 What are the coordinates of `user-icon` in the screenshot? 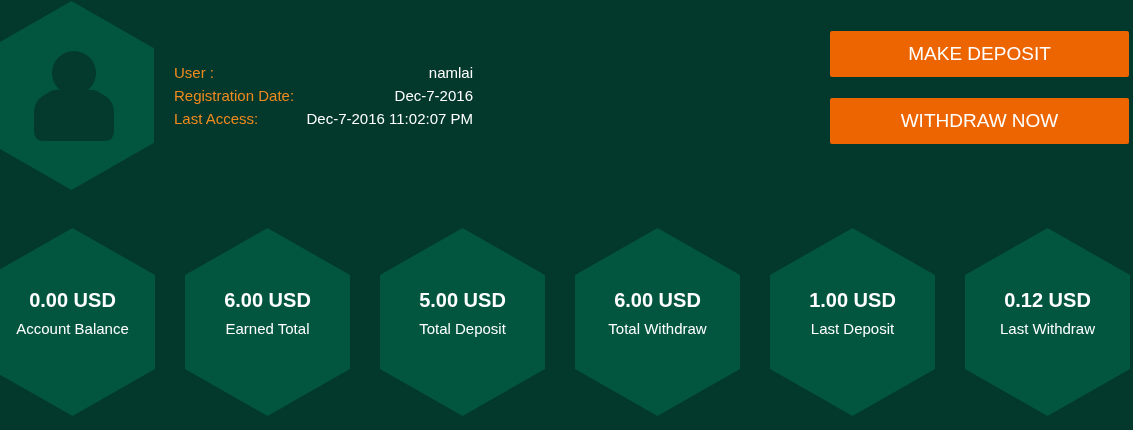 It's located at (73, 96).